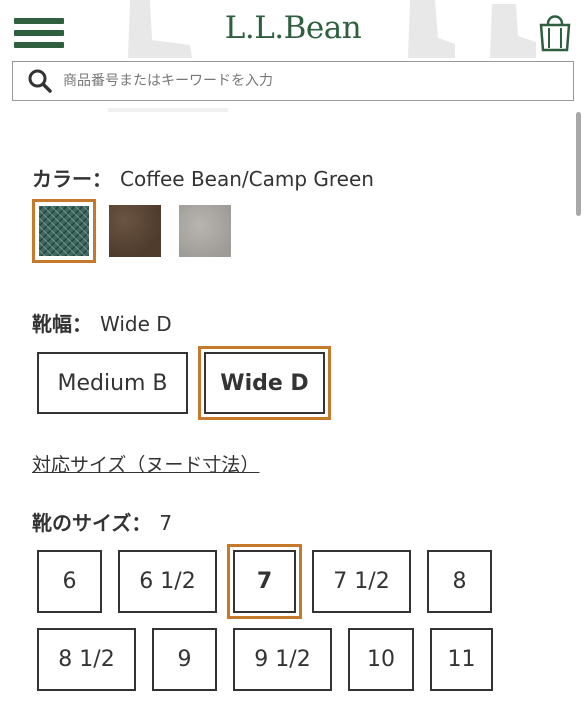 This screenshot has width=586, height=720. What do you see at coordinates (166, 523) in the screenshot?
I see `size-value: 7` at bounding box center [166, 523].